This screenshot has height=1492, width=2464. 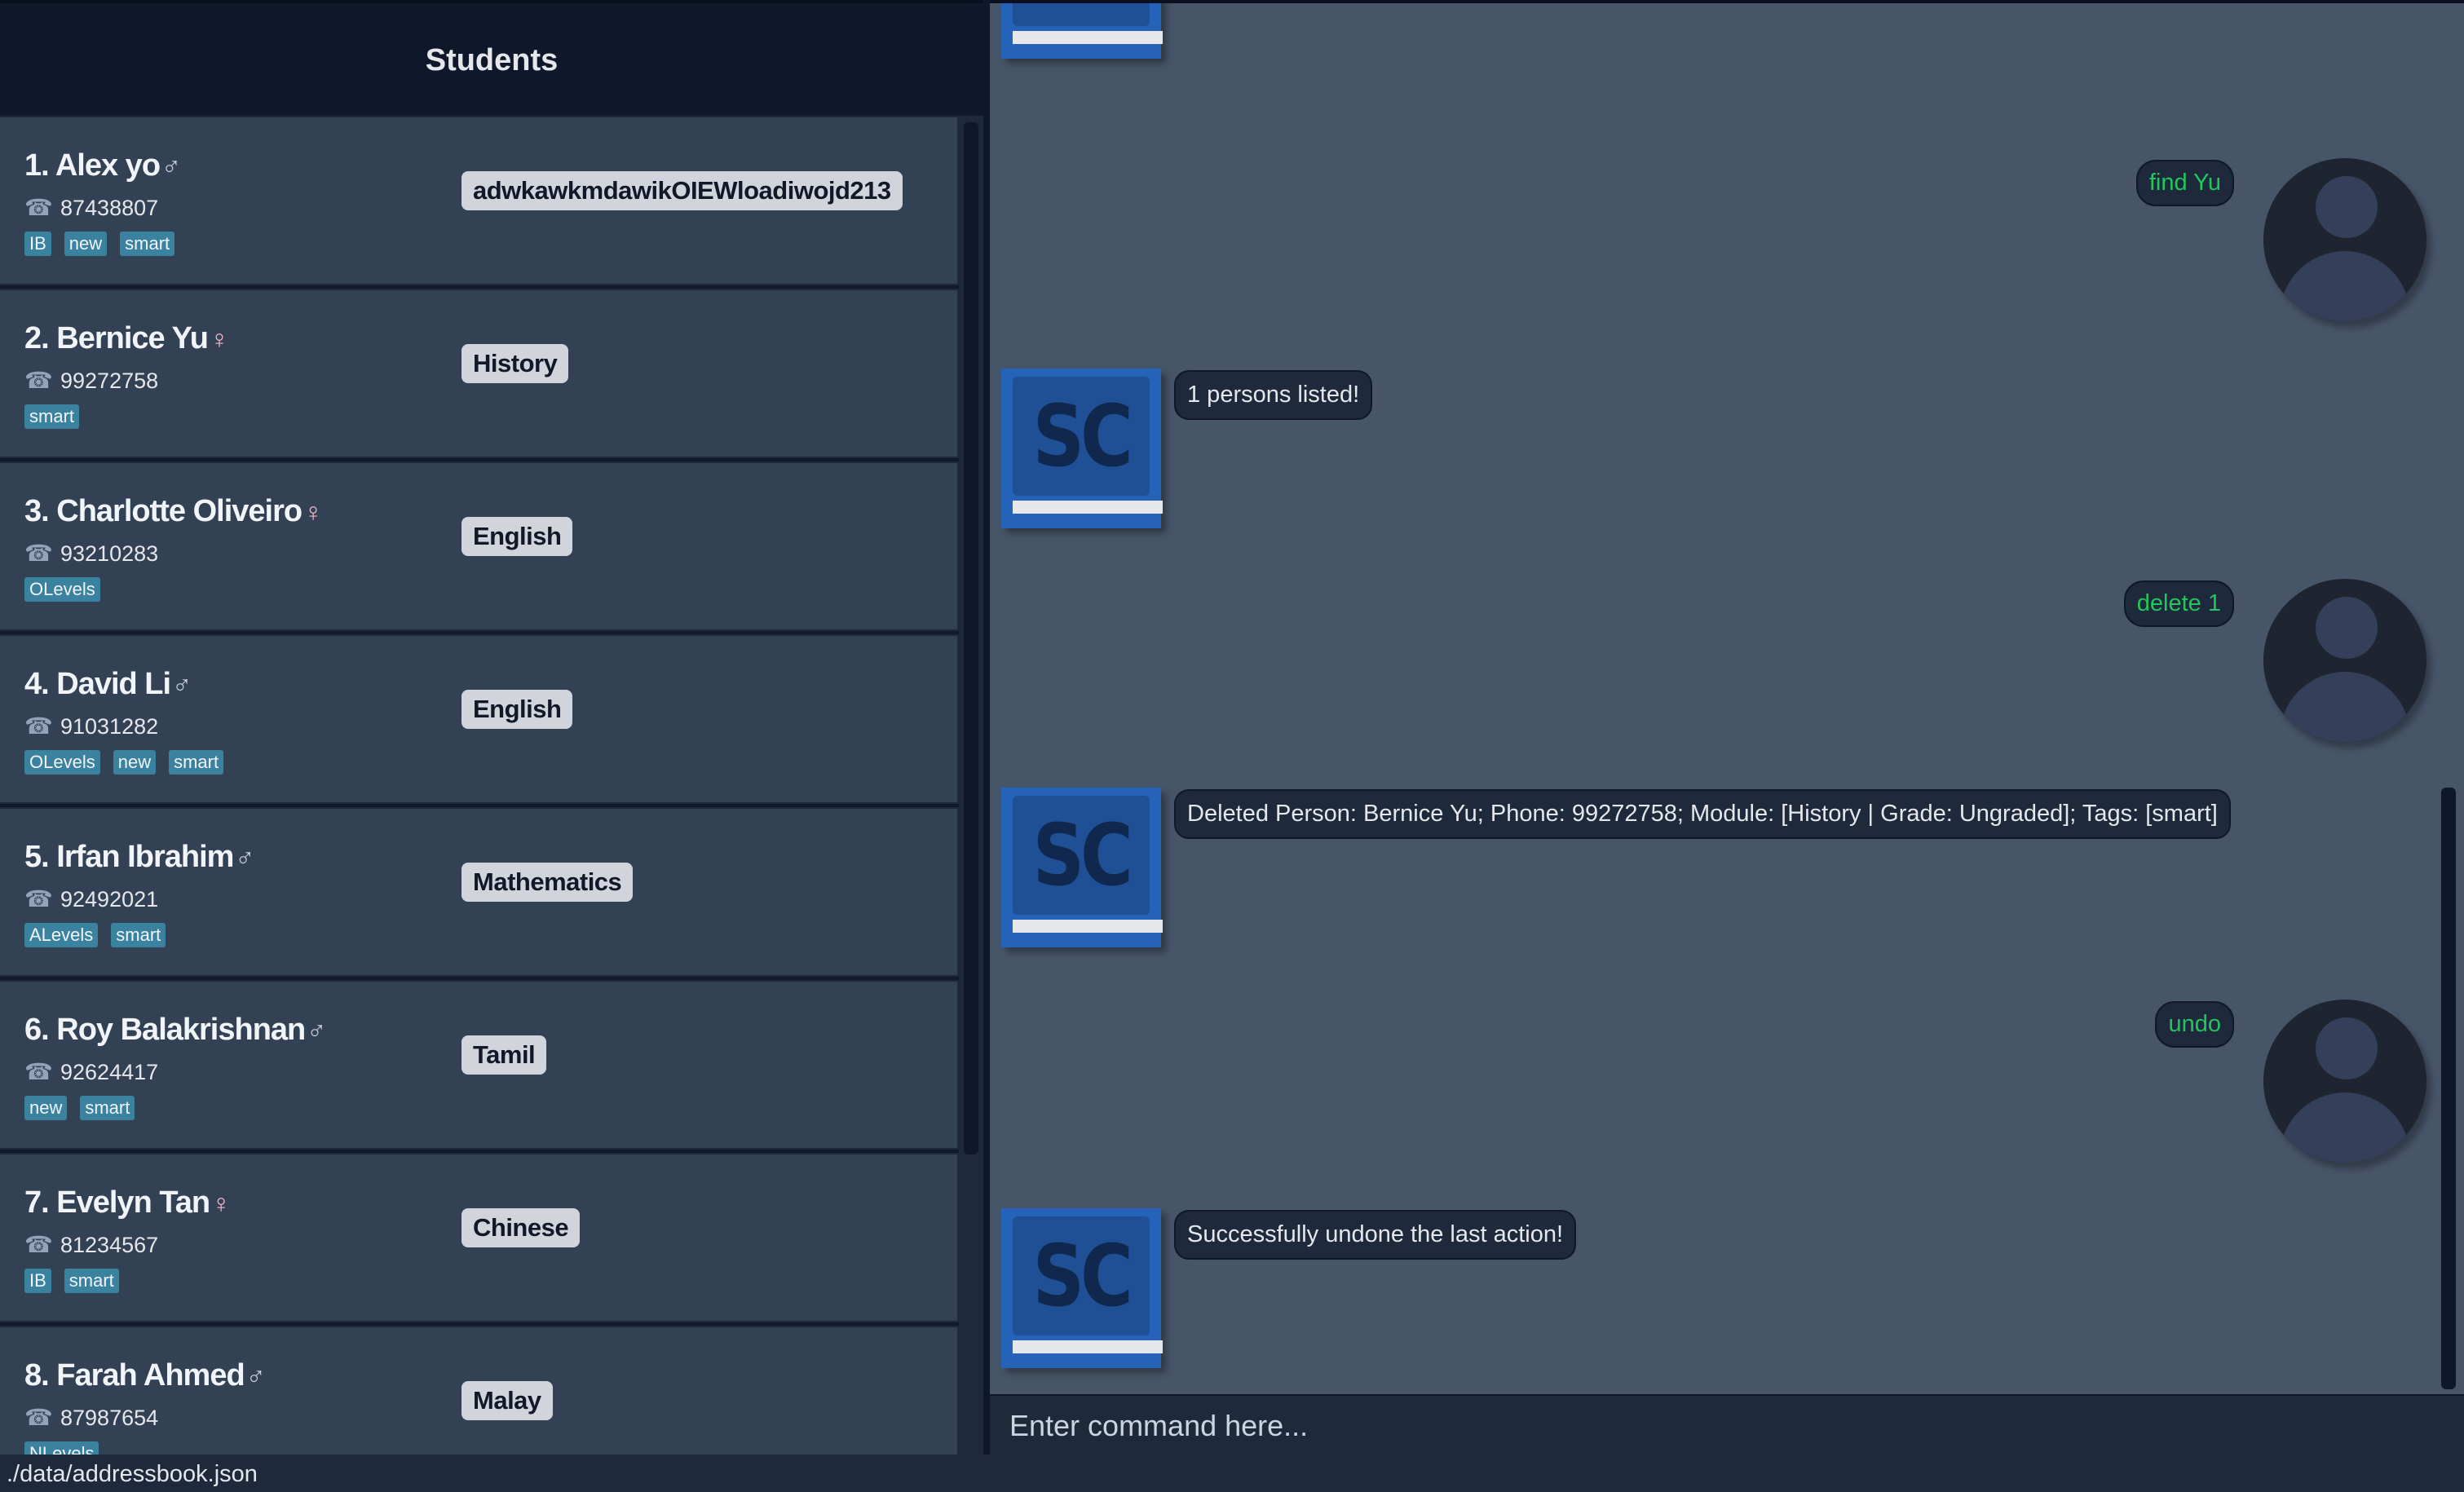 I want to click on bot-message: Successfully undone the last action!, so click(x=1375, y=1235).